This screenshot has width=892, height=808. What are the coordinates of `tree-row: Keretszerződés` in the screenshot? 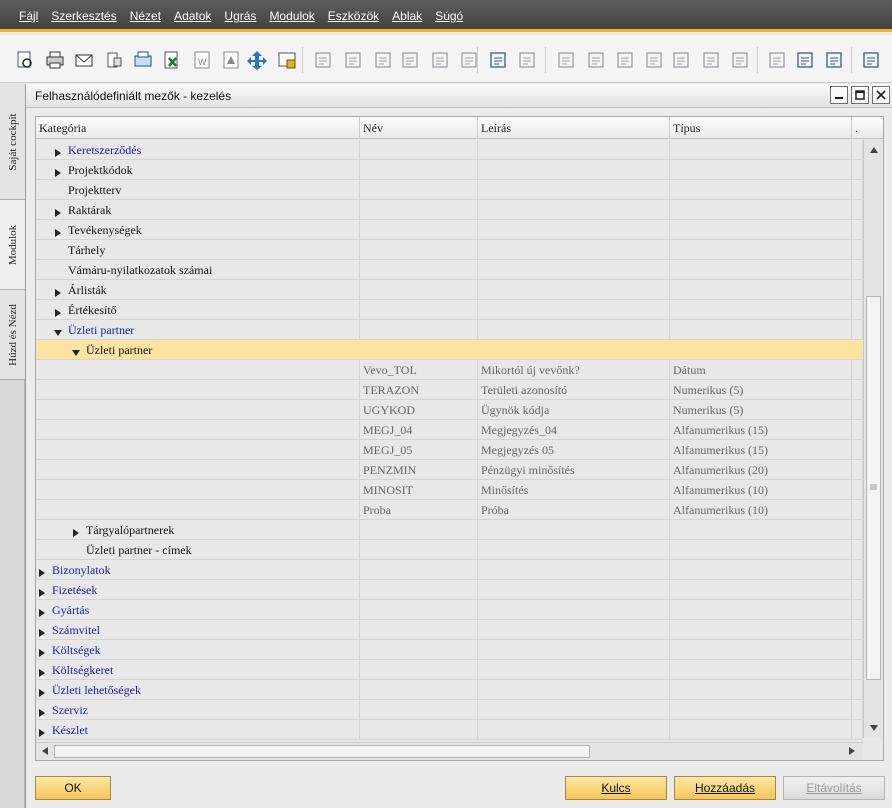 It's located at (449, 150).